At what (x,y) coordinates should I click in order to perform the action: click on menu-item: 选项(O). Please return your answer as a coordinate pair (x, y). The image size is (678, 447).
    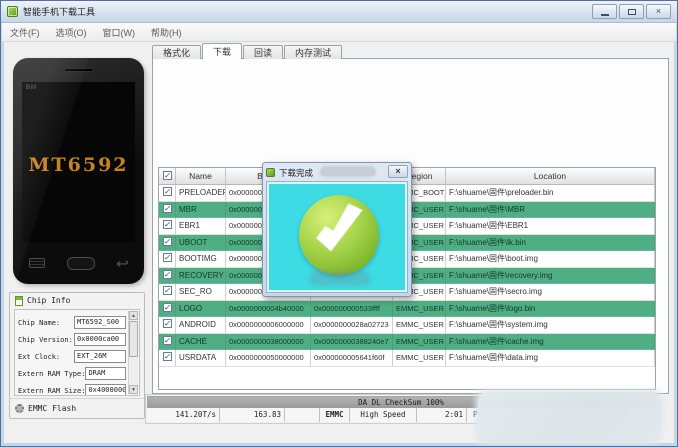
    Looking at the image, I should click on (71, 32).